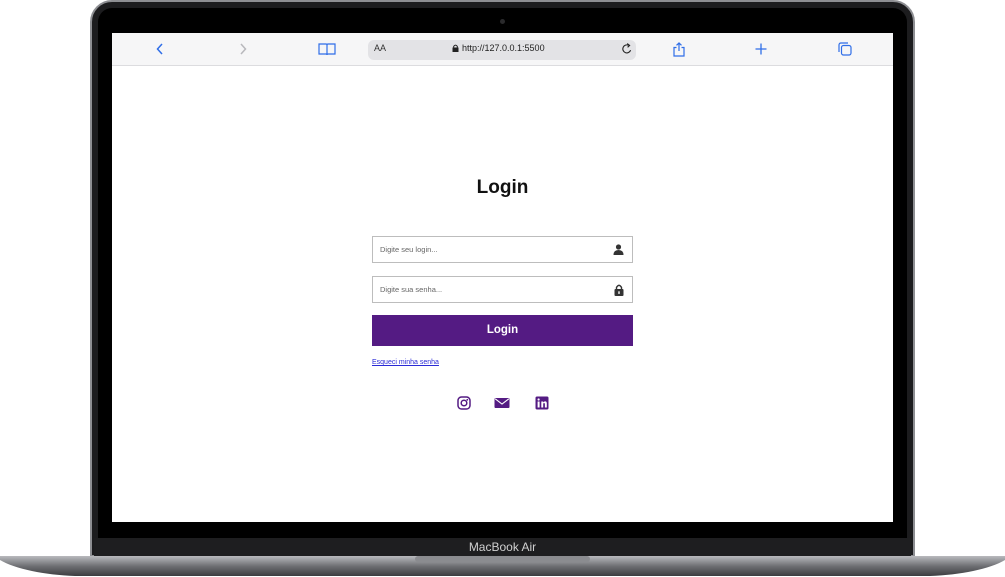 This screenshot has height=577, width=1005. Describe the element at coordinates (542, 403) in the screenshot. I see `linkedin-icon` at that location.